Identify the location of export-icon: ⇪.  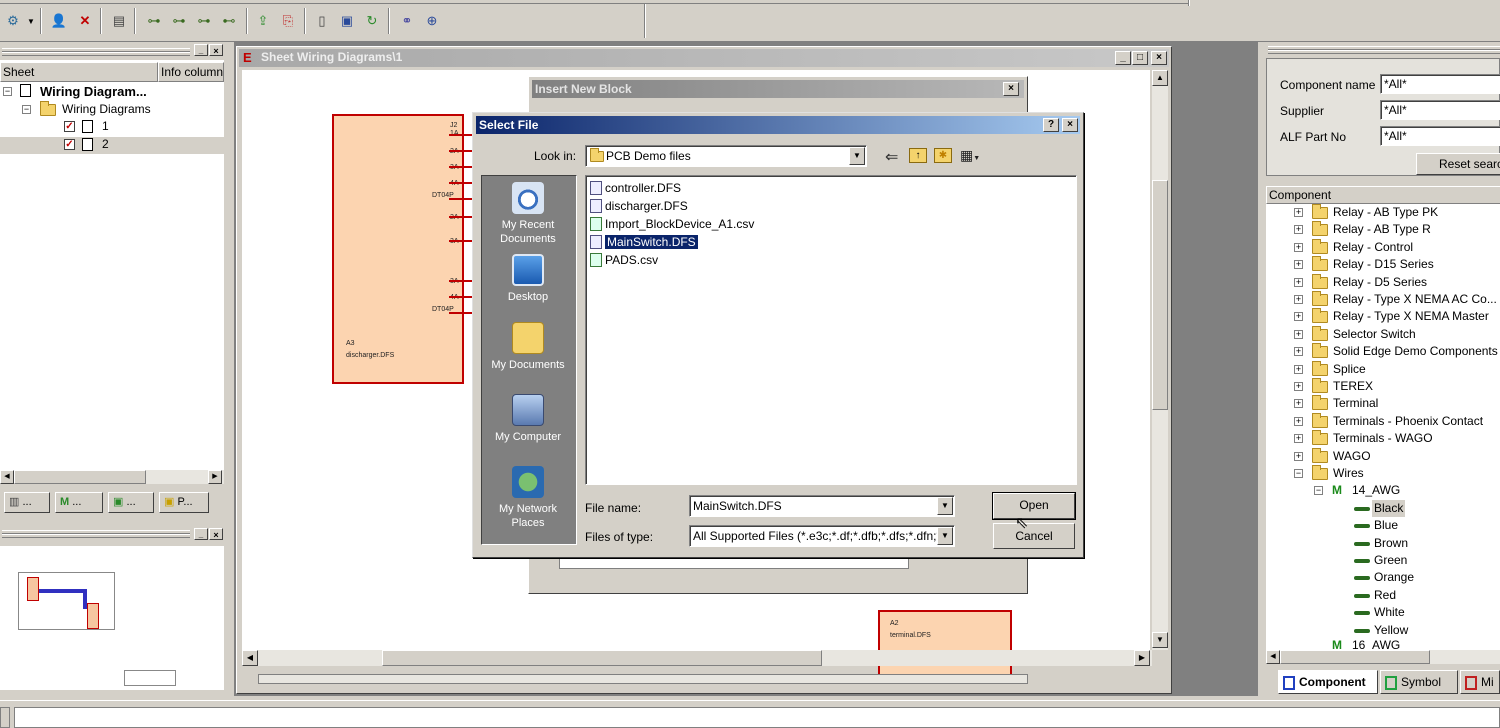
(263, 21).